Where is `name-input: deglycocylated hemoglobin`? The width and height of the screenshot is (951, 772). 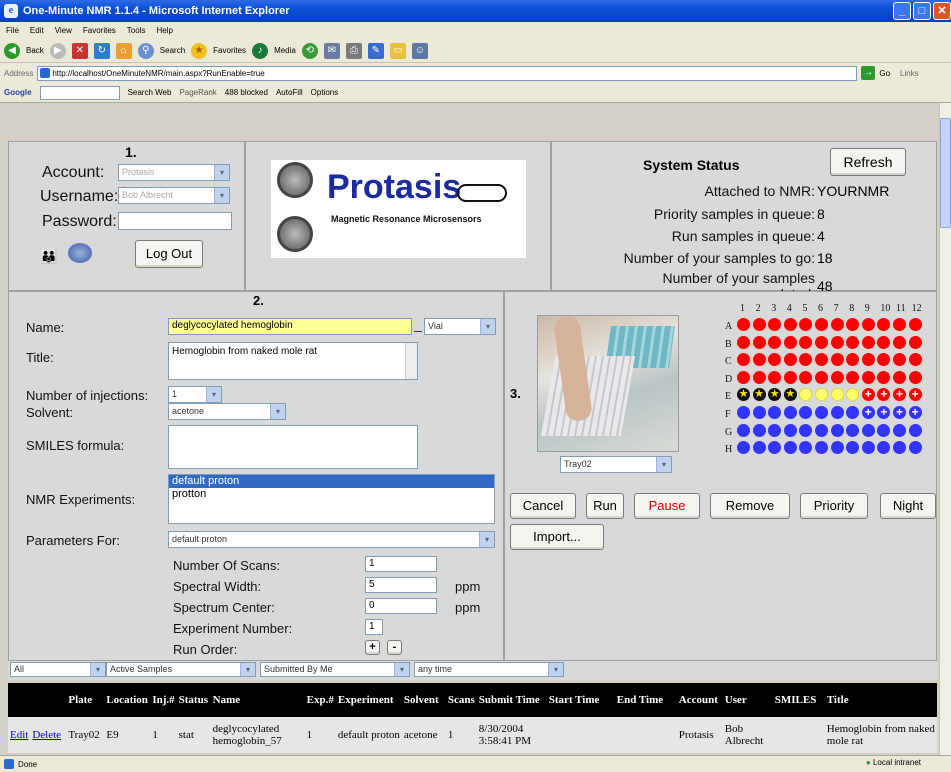 name-input: deglycocylated hemoglobin is located at coordinates (290, 326).